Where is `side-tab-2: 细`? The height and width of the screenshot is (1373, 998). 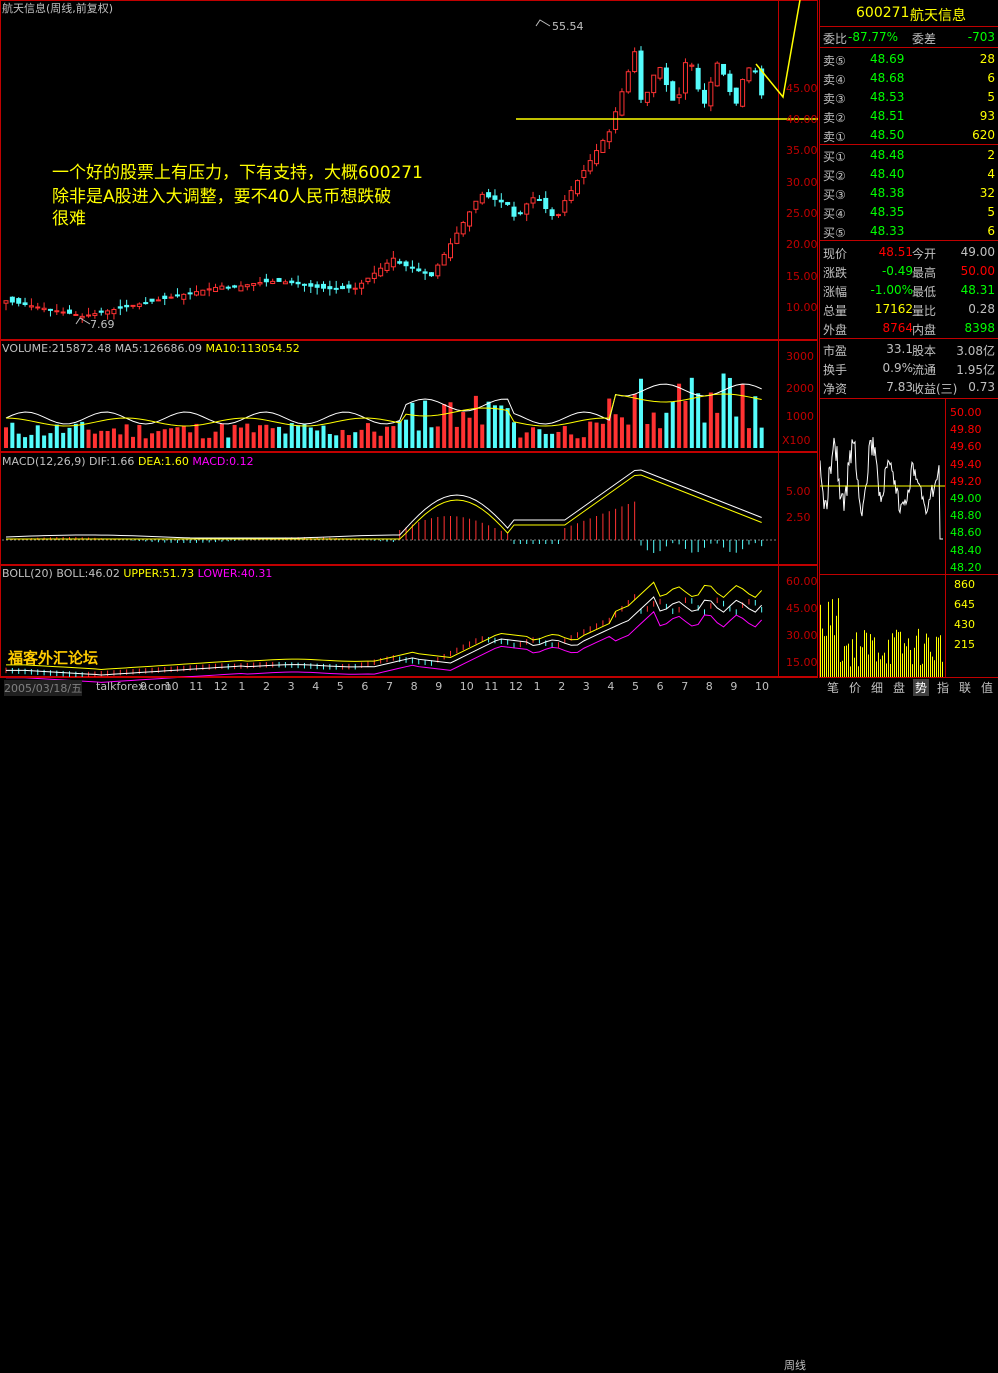 side-tab-2: 细 is located at coordinates (877, 687).